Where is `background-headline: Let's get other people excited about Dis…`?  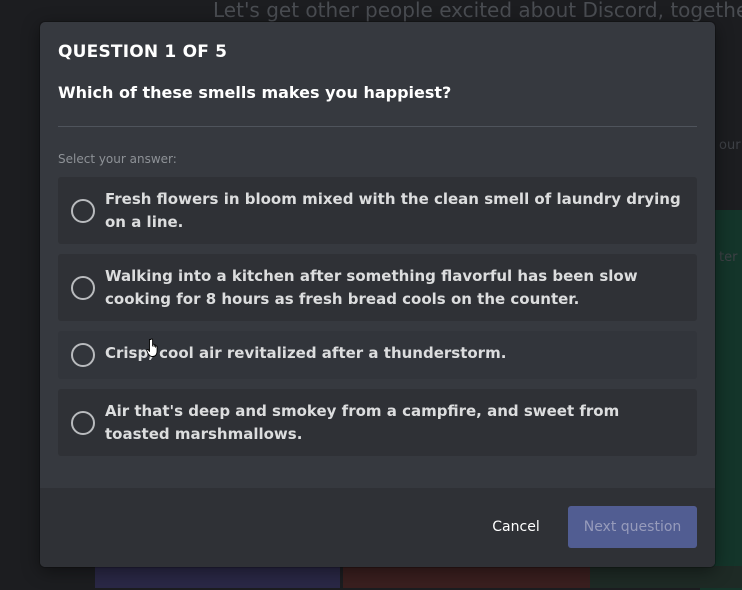
background-headline: Let's get other people excited about Dis… is located at coordinates (477, 11).